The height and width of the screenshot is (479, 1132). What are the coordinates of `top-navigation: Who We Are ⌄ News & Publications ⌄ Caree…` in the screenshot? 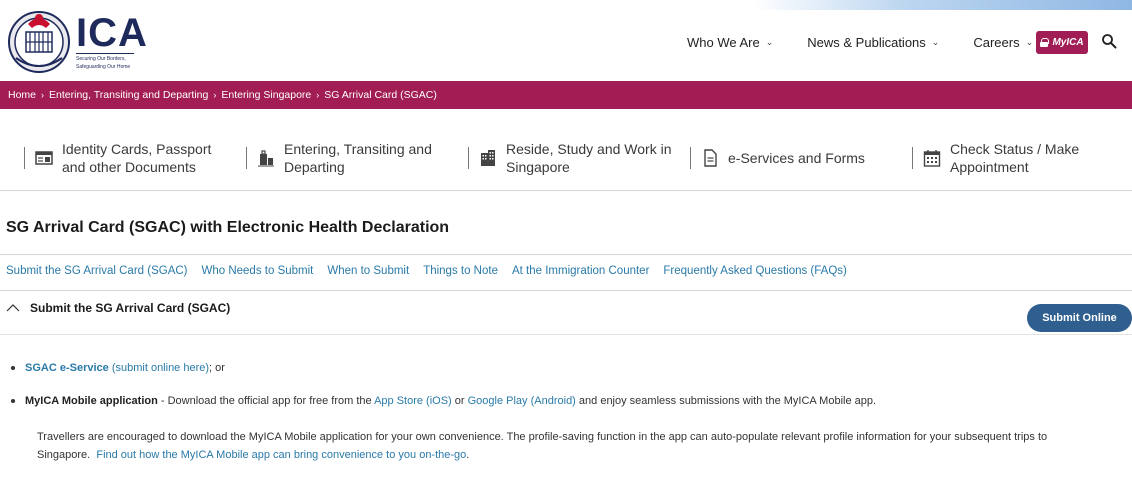 It's located at (877, 42).